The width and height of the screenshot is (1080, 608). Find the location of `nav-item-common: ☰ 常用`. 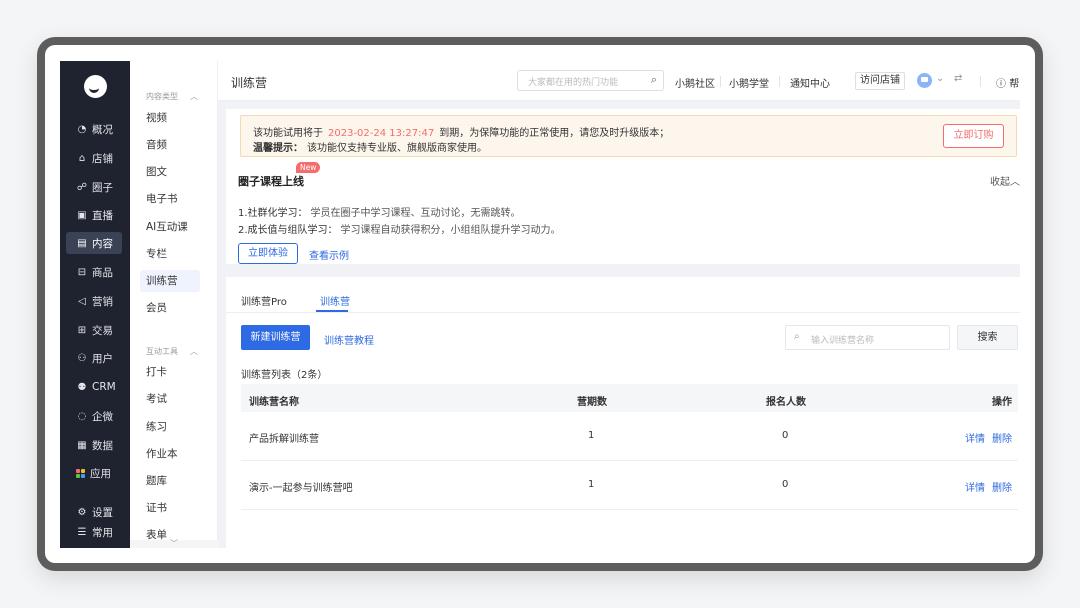

nav-item-common: ☰ 常用 is located at coordinates (94, 532).